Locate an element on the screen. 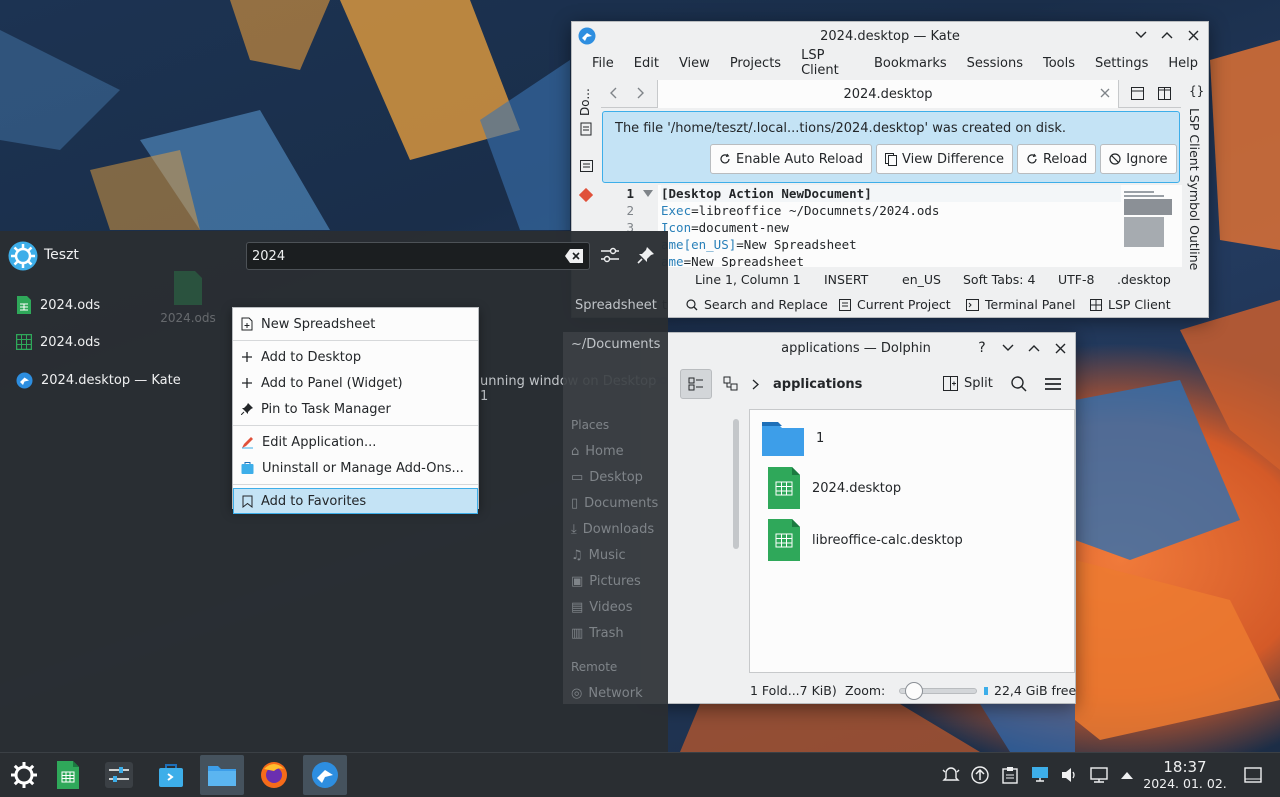 The height and width of the screenshot is (797, 1280). place-home: ⌂ Home is located at coordinates (615, 451).